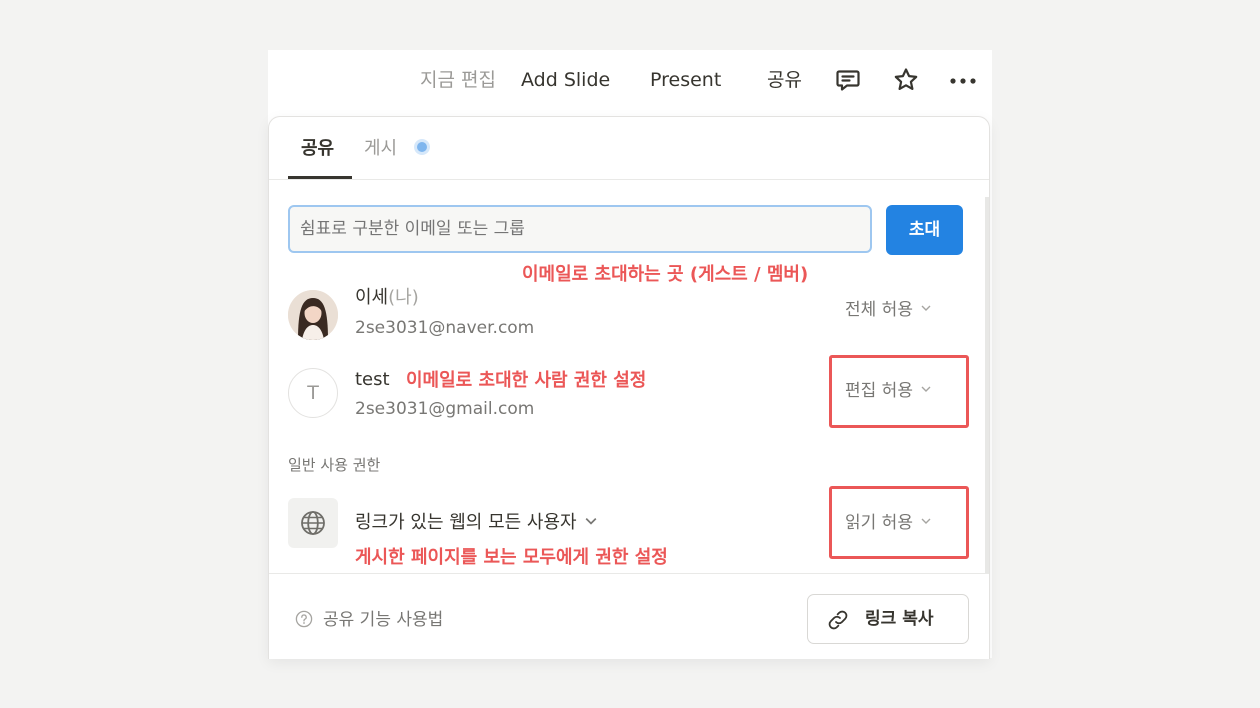  I want to click on copy-link-button: 링크 복사, so click(888, 619).